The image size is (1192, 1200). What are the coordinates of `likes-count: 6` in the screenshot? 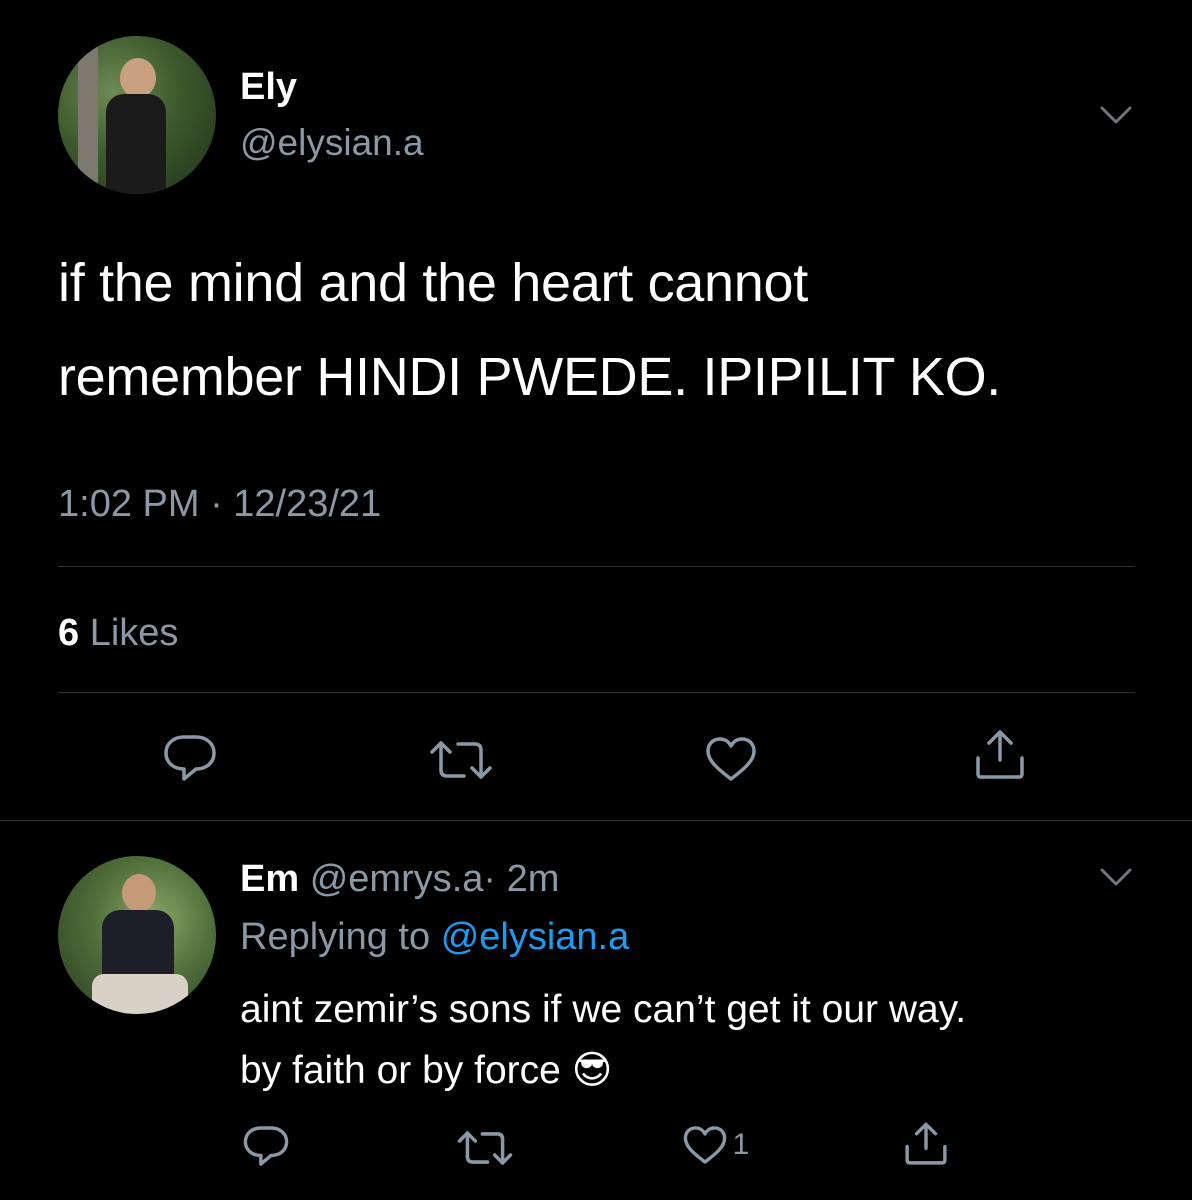 It's located at (69, 633).